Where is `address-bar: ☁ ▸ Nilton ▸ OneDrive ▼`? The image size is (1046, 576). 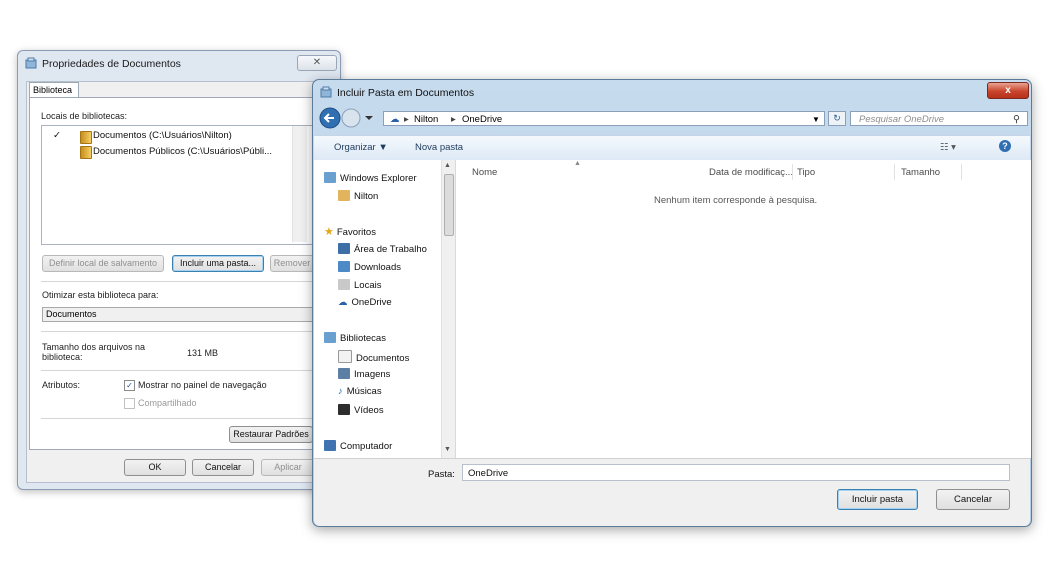 address-bar: ☁ ▸ Nilton ▸ OneDrive ▼ is located at coordinates (604, 118).